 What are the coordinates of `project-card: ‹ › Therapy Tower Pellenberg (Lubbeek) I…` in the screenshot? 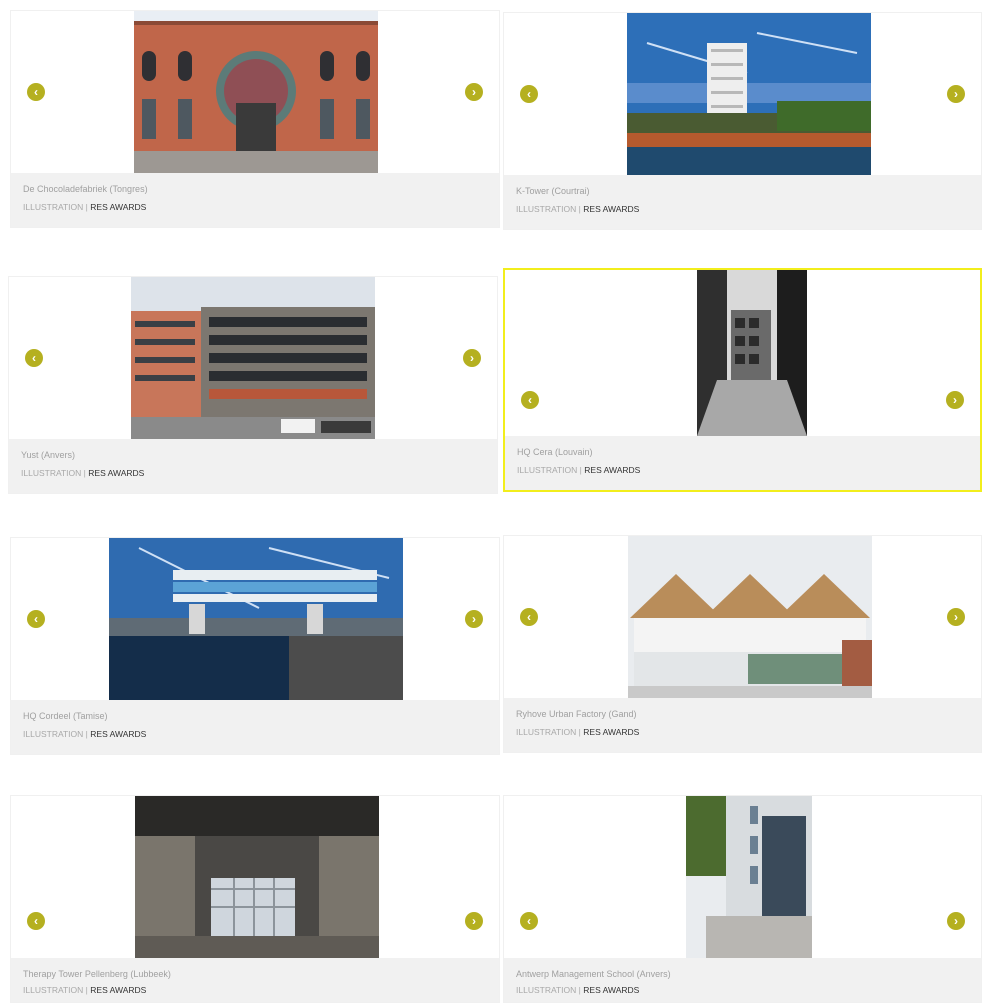 It's located at (255, 899).